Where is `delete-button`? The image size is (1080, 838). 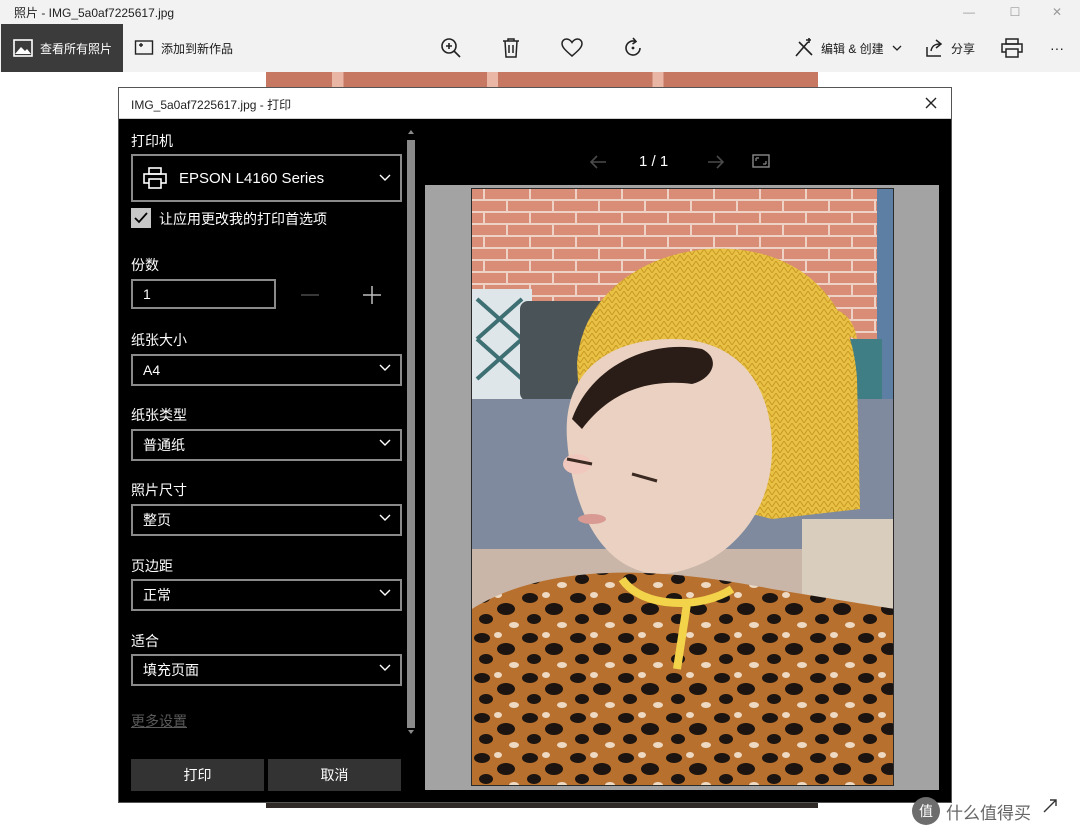
delete-button is located at coordinates (511, 48).